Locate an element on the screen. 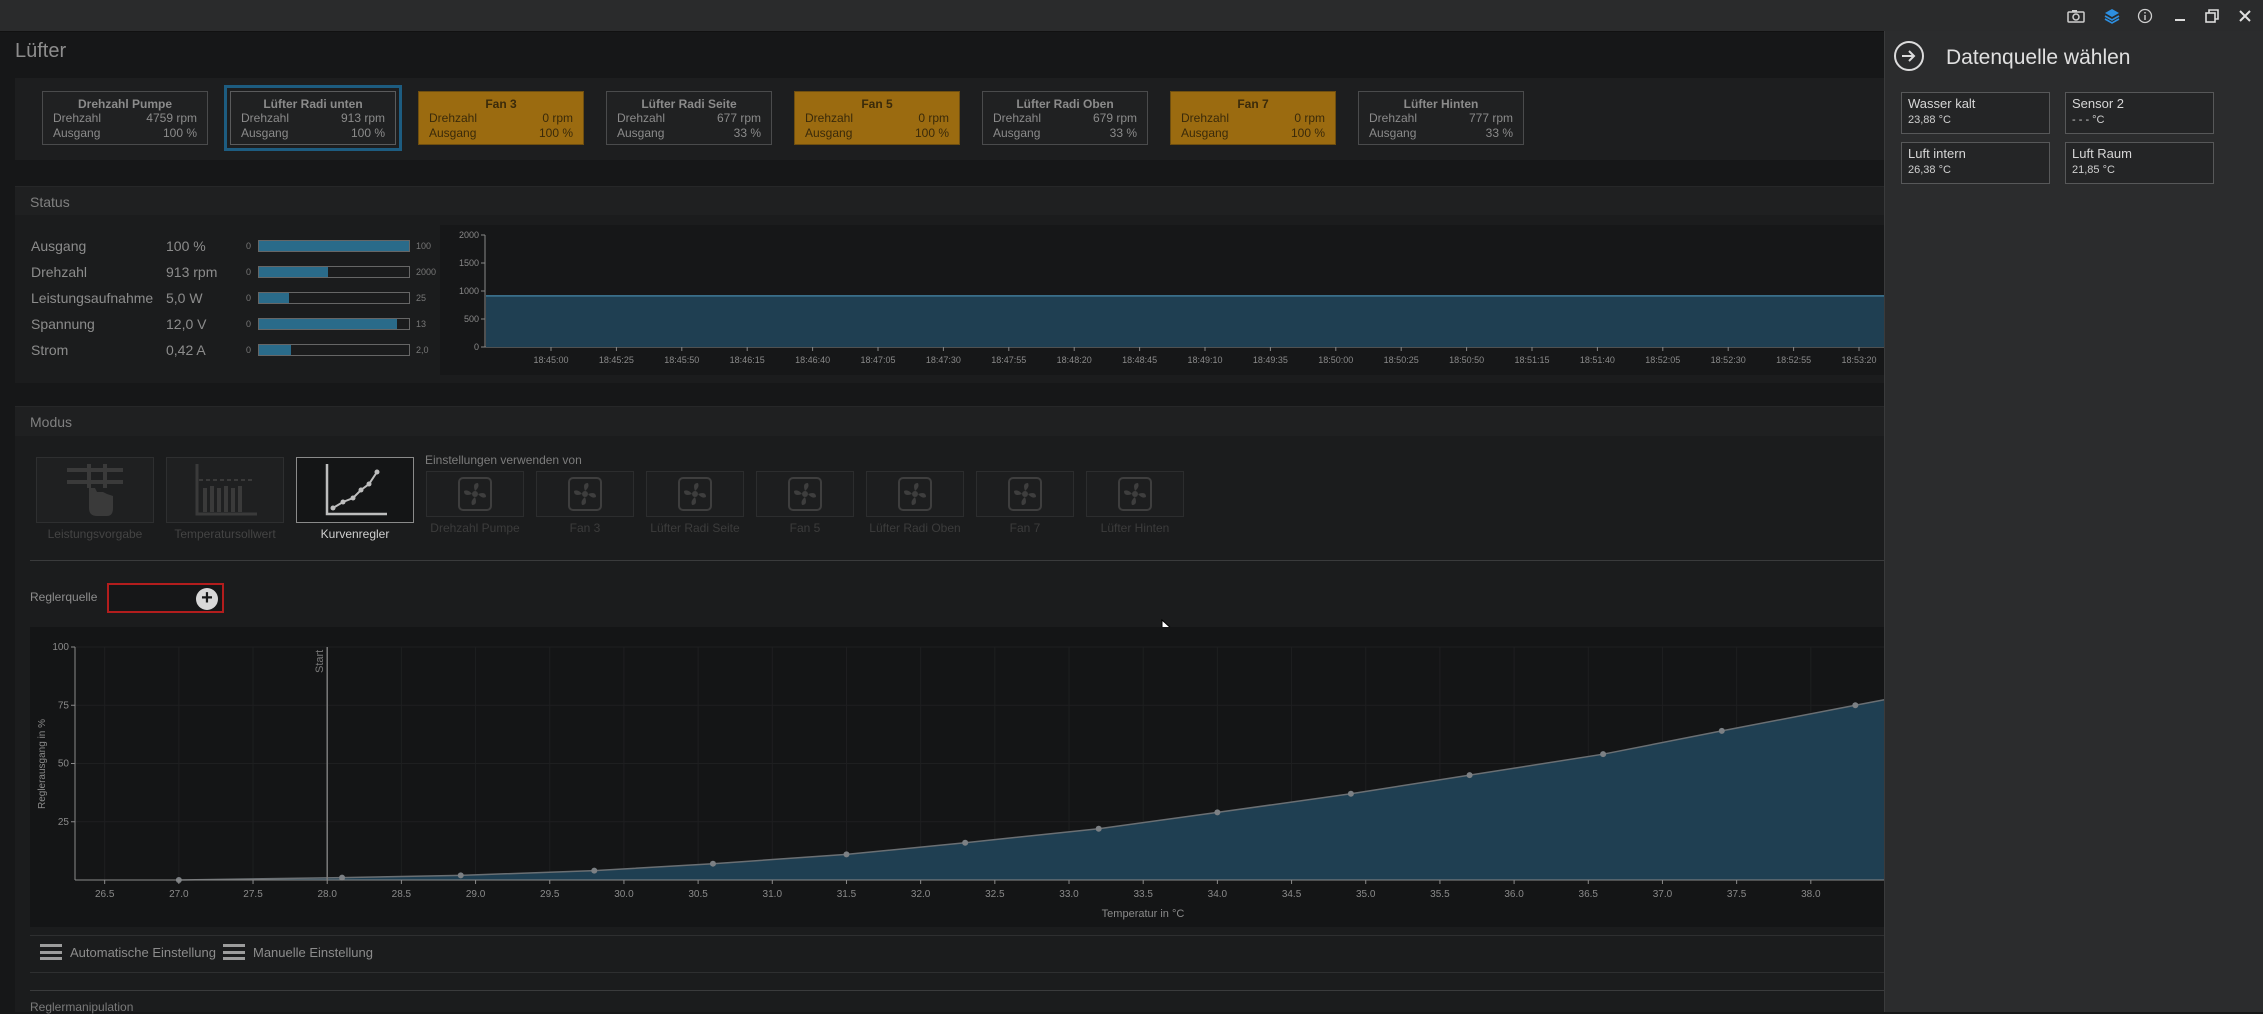 This screenshot has width=2263, height=1014. data-source-tile: Wasser kalt 23,88 °C is located at coordinates (1975, 113).